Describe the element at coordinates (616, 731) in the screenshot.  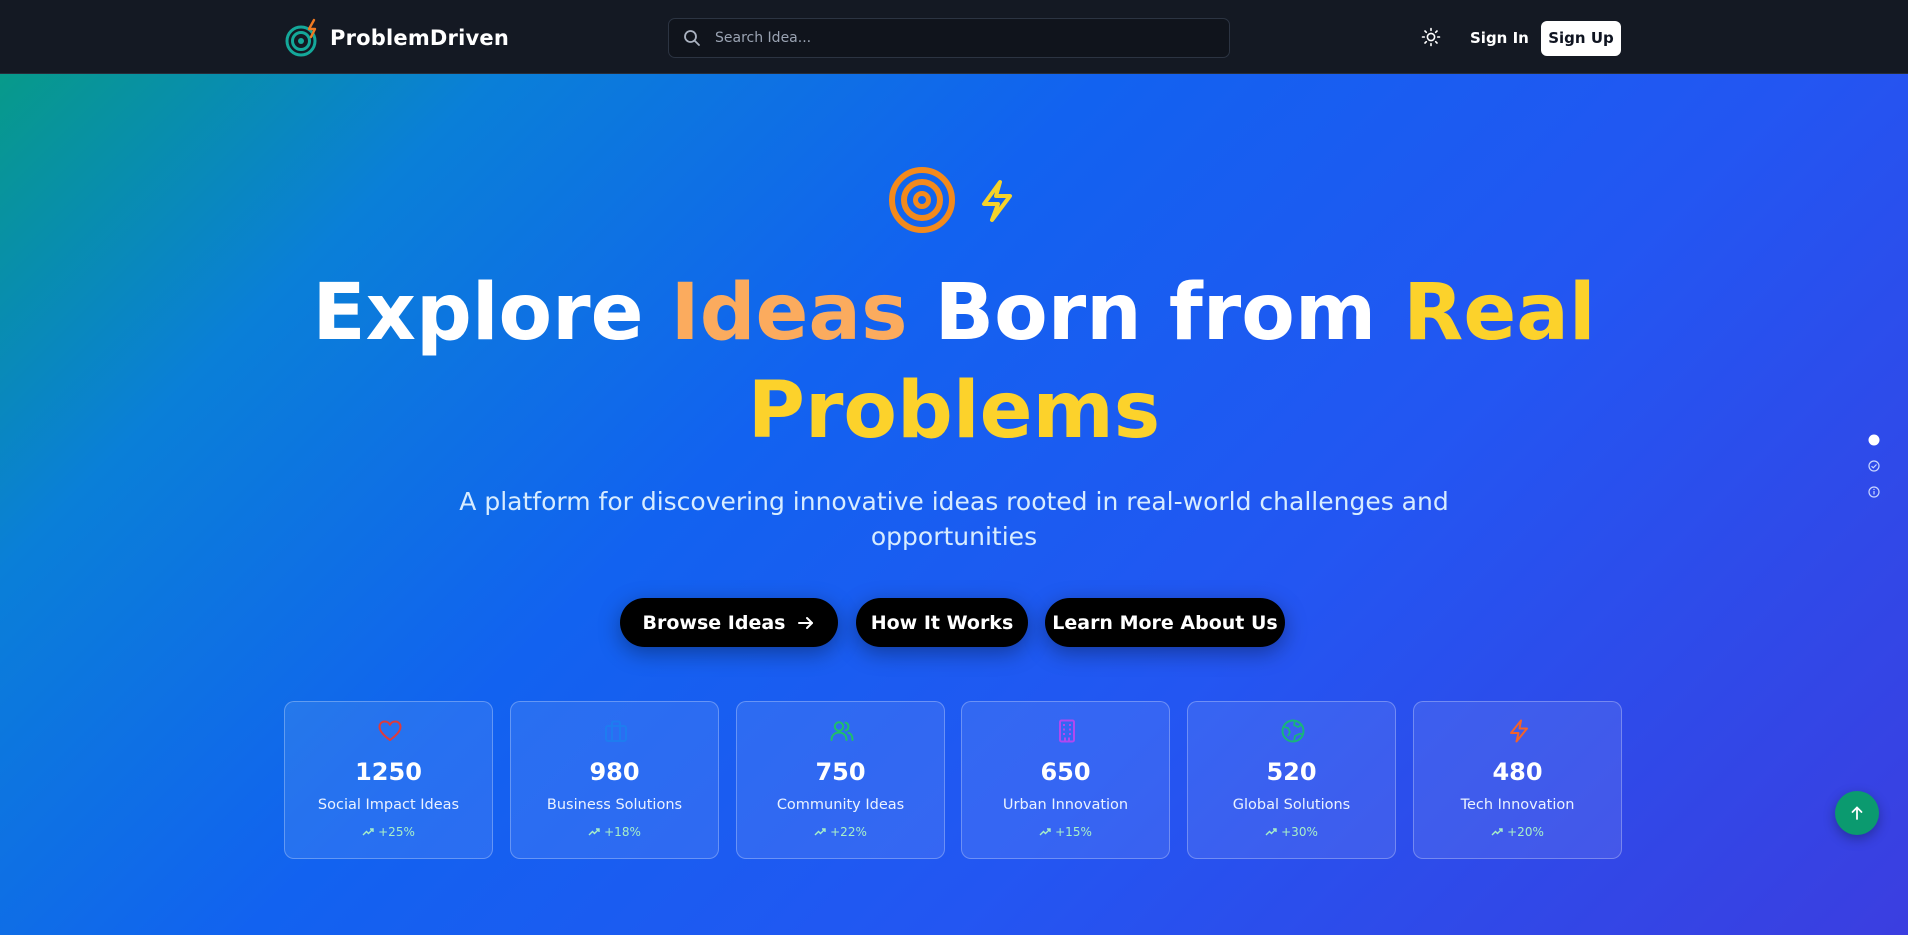
I see `briefcase-icon` at that location.